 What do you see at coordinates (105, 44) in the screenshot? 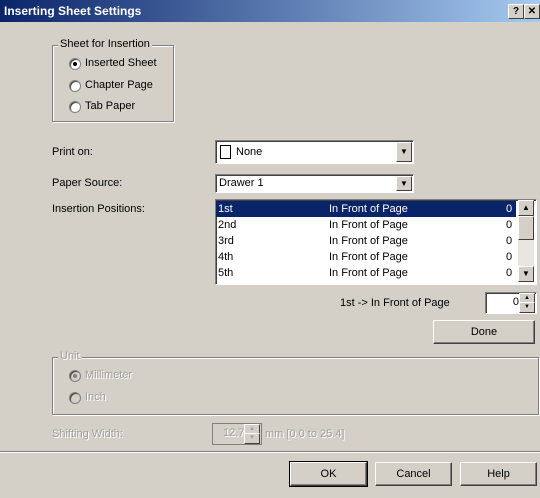
I see `sheet-group-label: Sheet for Insertion` at bounding box center [105, 44].